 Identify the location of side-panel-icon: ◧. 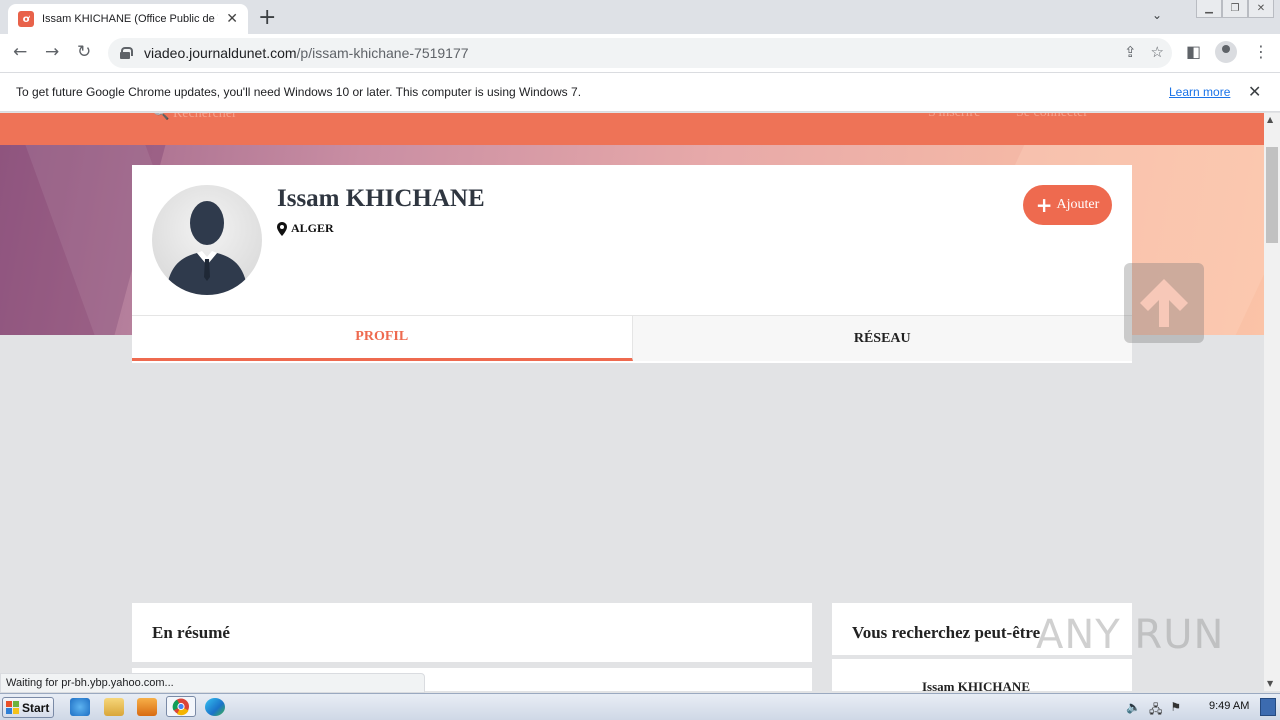
(1193, 51).